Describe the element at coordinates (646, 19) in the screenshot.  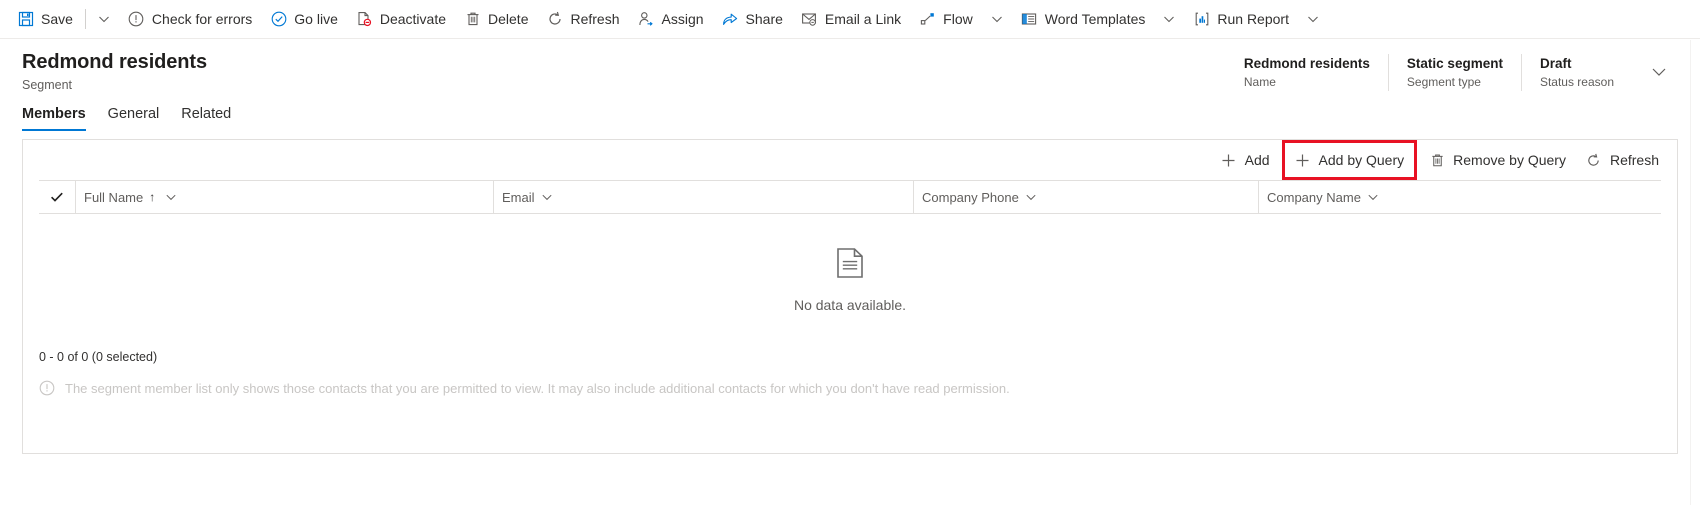
I see `assign-person-icon` at that location.